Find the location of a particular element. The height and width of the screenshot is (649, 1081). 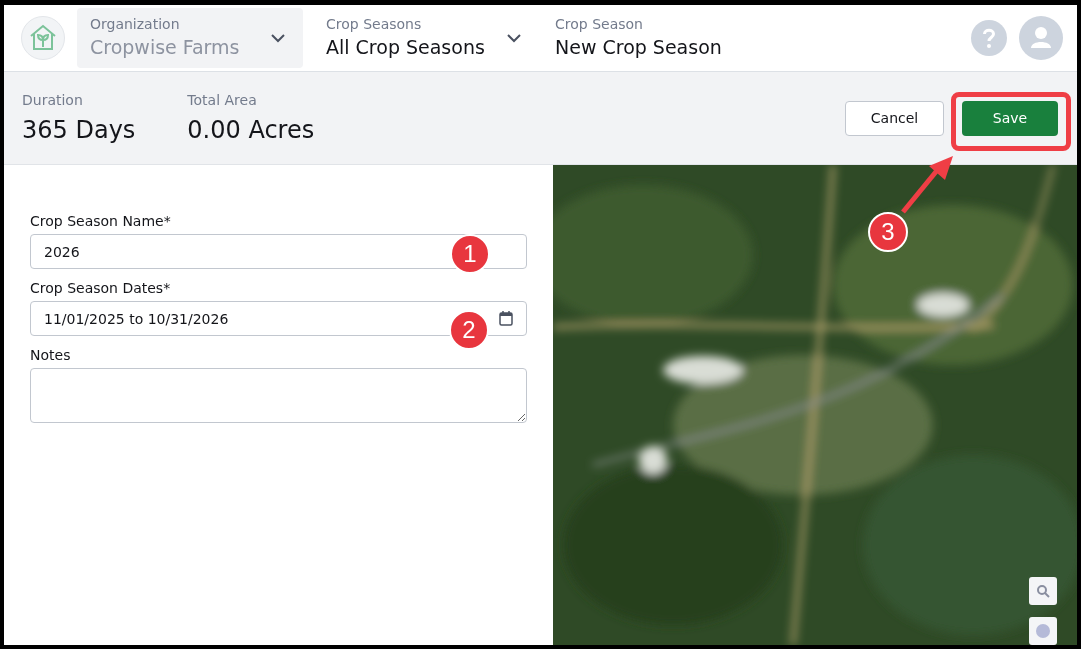

notes-field is located at coordinates (278, 395).